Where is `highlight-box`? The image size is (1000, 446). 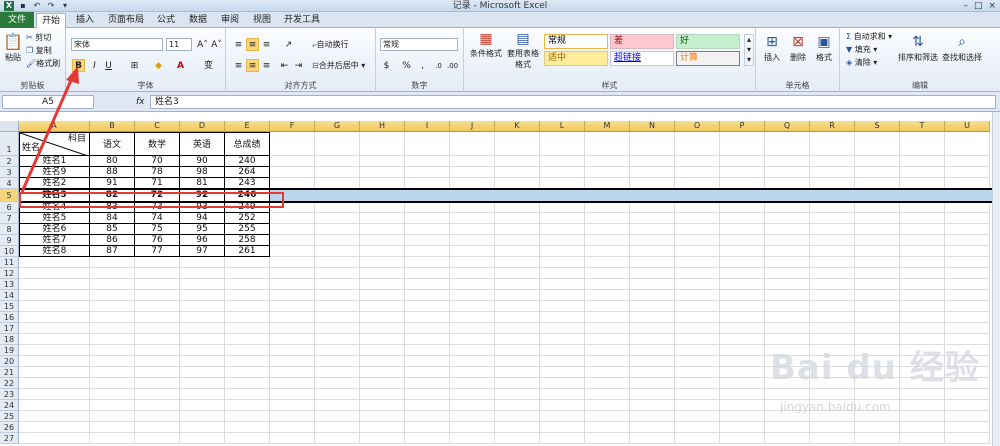
highlight-box is located at coordinates (151, 200).